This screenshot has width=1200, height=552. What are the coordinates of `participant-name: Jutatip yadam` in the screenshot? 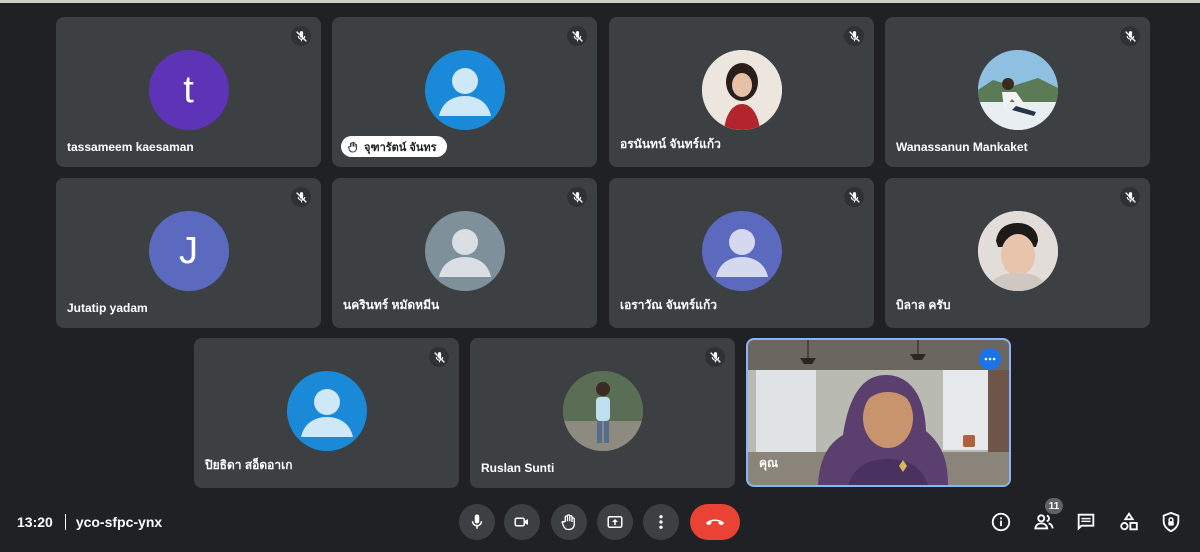 It's located at (107, 308).